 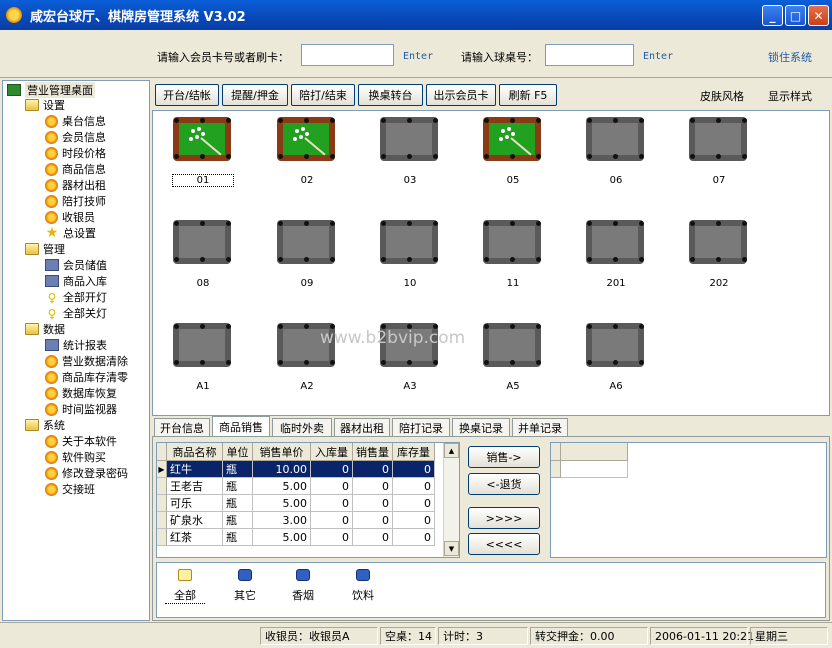 I want to click on billiard-table: 02, so click(x=307, y=150).